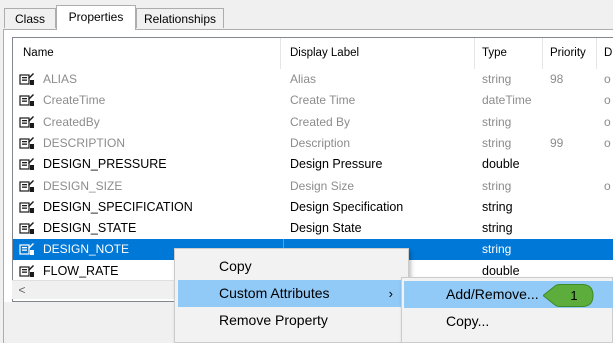 The width and height of the screenshot is (613, 343). What do you see at coordinates (292, 266) in the screenshot?
I see `menu-item-copy: Copy` at bounding box center [292, 266].